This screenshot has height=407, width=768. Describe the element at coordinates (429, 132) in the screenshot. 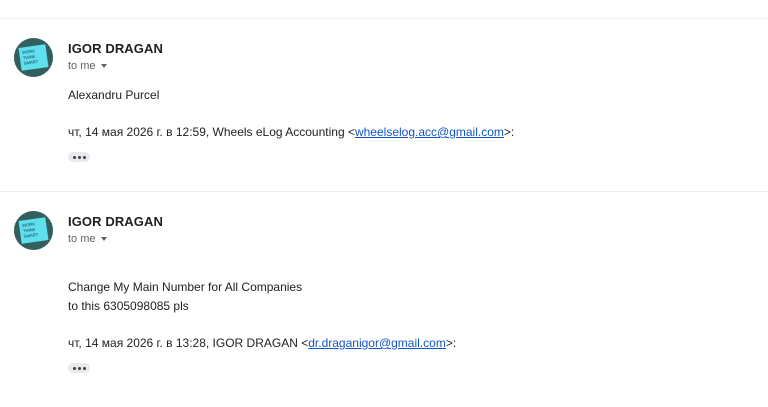

I see `quote-email-link: wheelselog.acc@gmail.com` at that location.